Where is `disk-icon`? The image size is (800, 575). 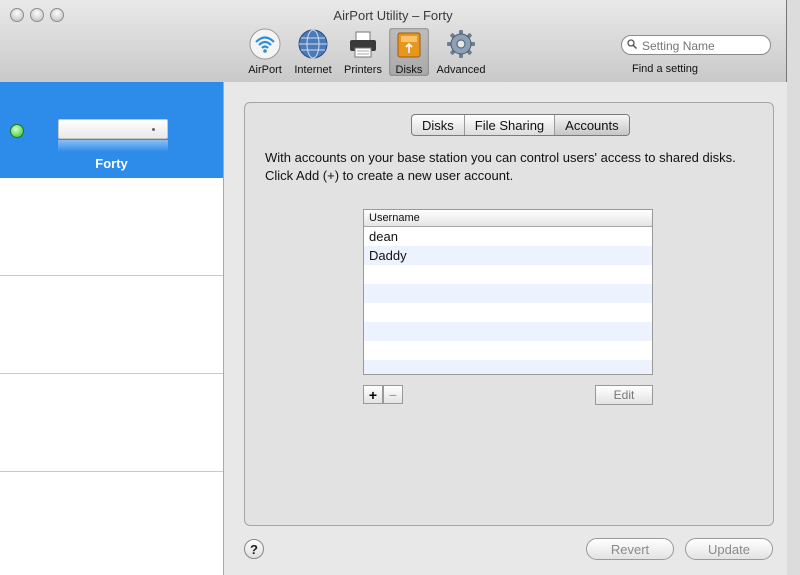
disk-icon is located at coordinates (409, 44).